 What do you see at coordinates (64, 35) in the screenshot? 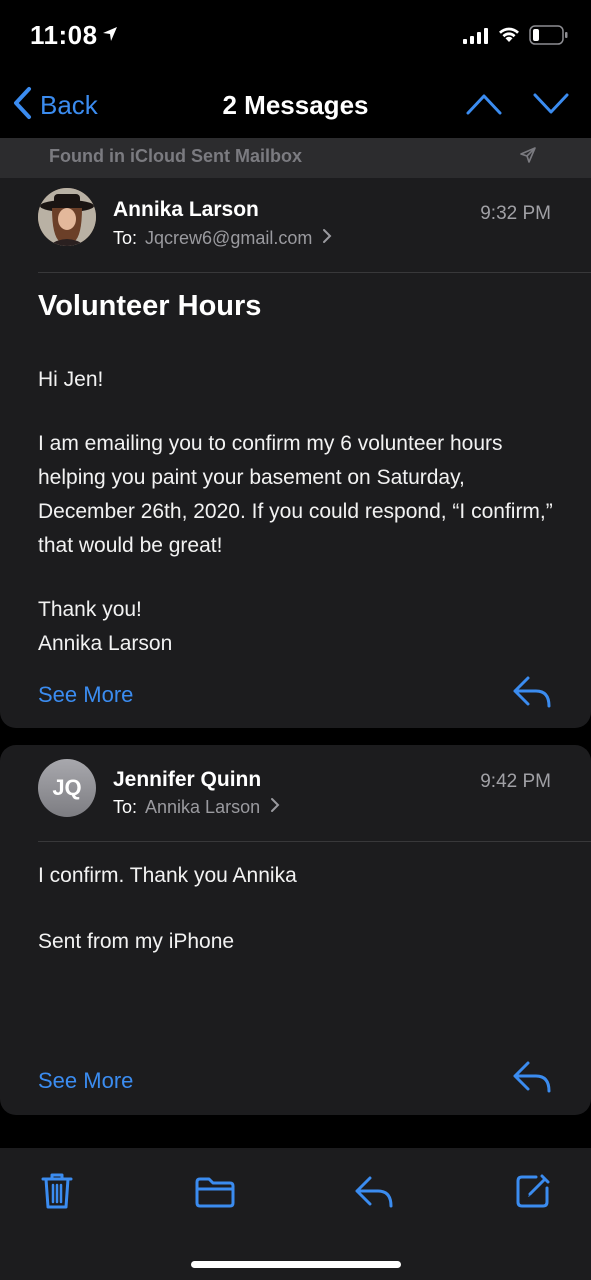
I see `status-time: 11:08` at bounding box center [64, 35].